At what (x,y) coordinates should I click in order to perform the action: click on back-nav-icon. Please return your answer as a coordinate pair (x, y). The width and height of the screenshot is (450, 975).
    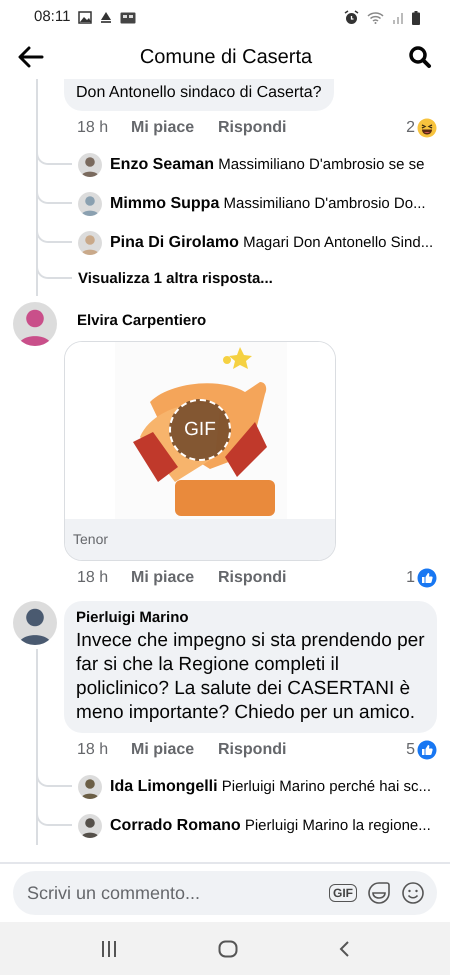
    Looking at the image, I should click on (344, 949).